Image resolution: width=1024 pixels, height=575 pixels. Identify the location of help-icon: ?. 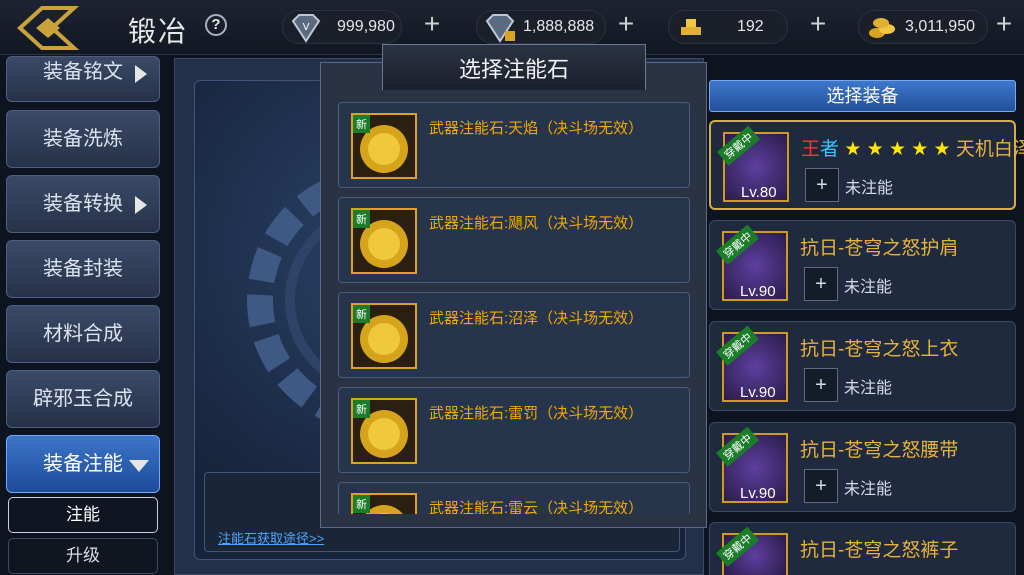
(216, 25).